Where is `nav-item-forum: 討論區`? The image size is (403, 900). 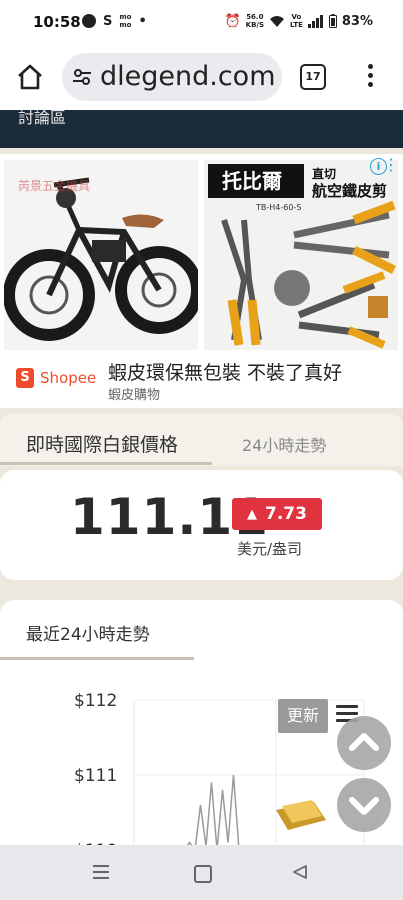
nav-item-forum: 討論區 is located at coordinates (42, 119).